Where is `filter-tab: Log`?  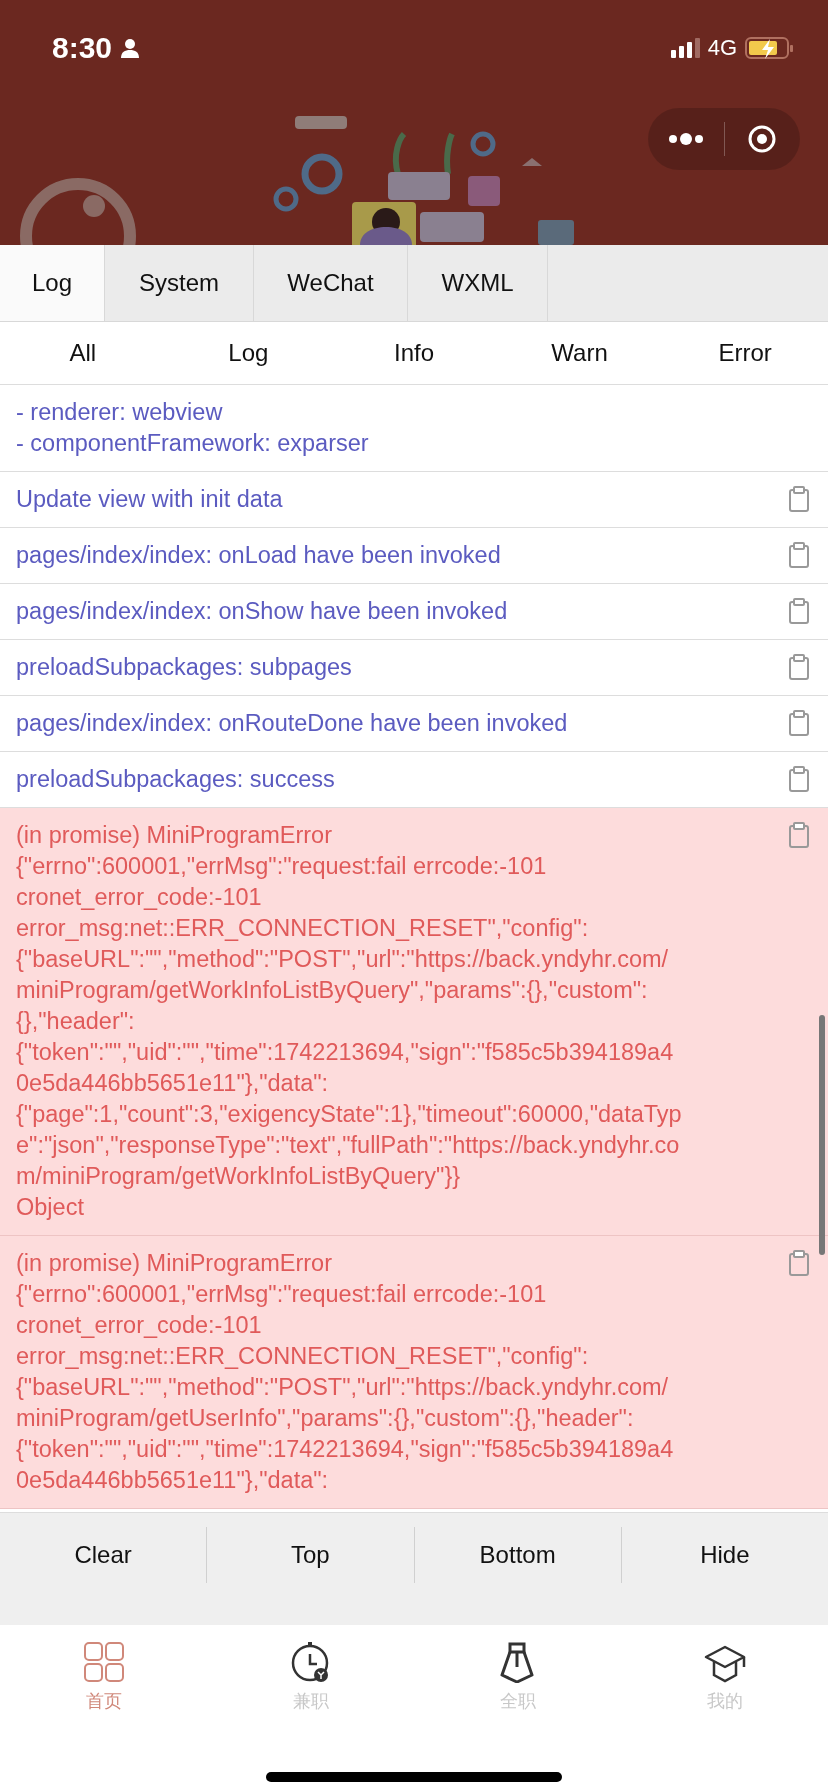
filter-tab: Log is located at coordinates (248, 353).